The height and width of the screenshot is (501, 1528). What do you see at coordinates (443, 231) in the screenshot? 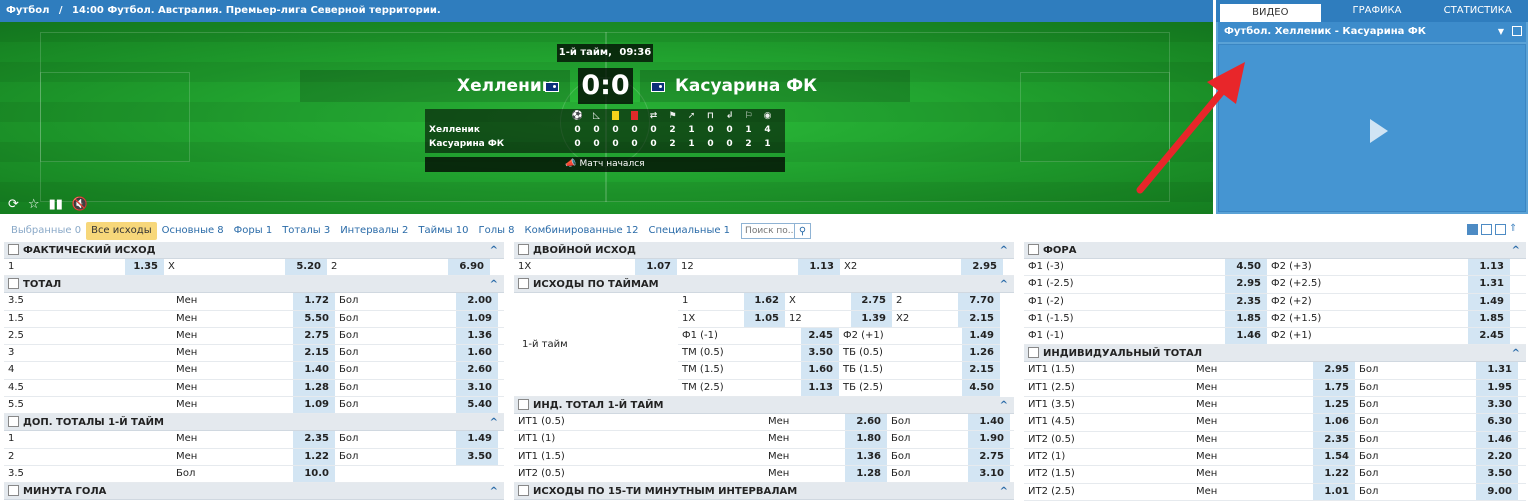
I see `filter-tab: Таймы 10` at bounding box center [443, 231].